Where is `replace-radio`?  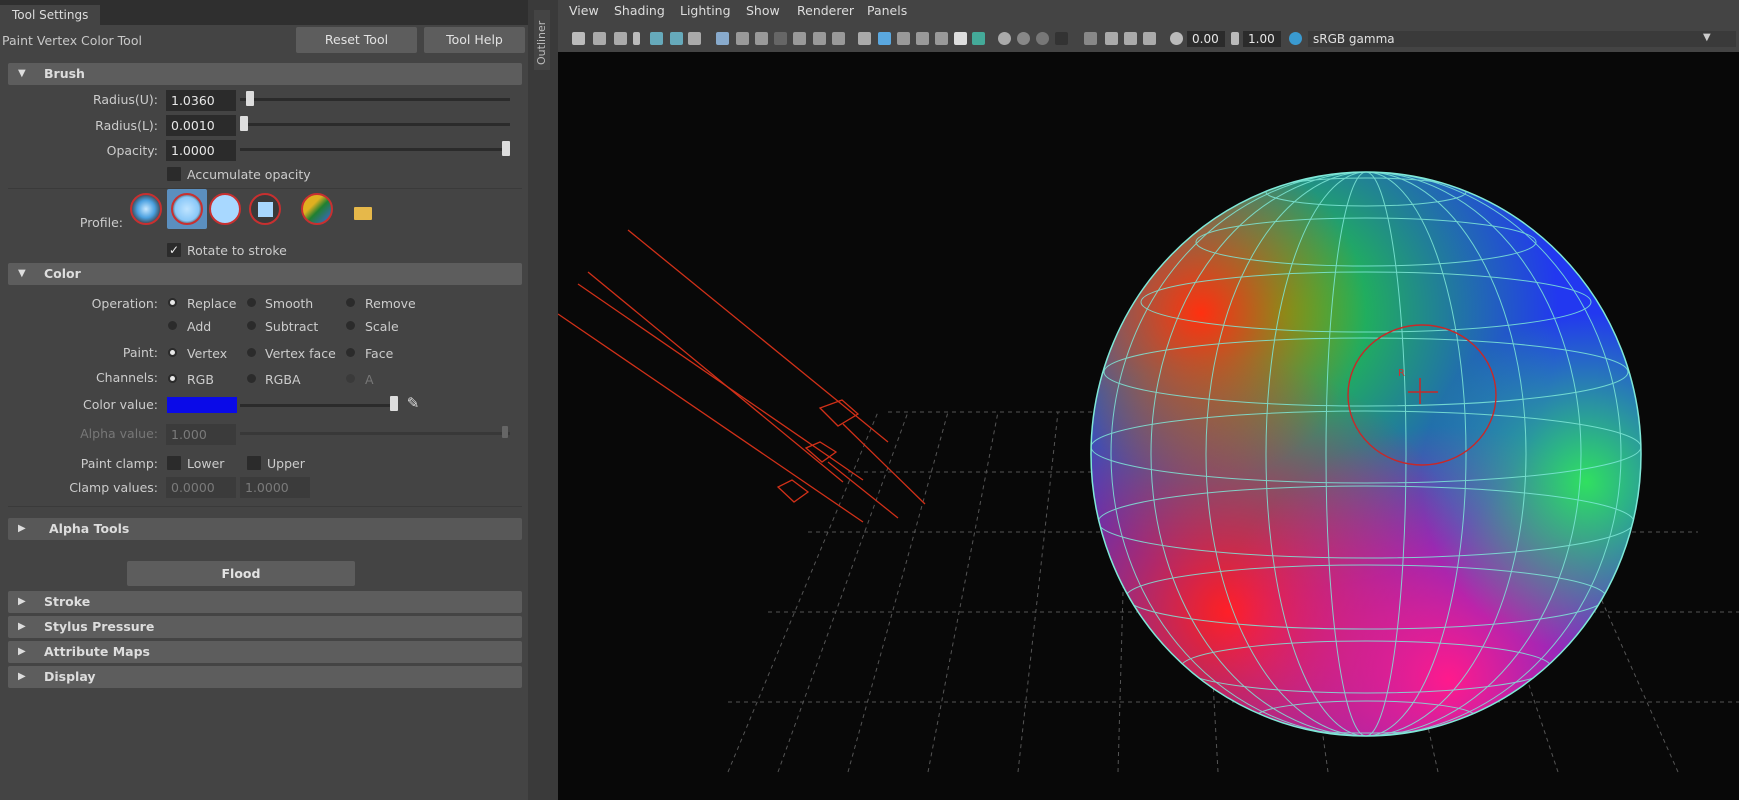 replace-radio is located at coordinates (172, 302).